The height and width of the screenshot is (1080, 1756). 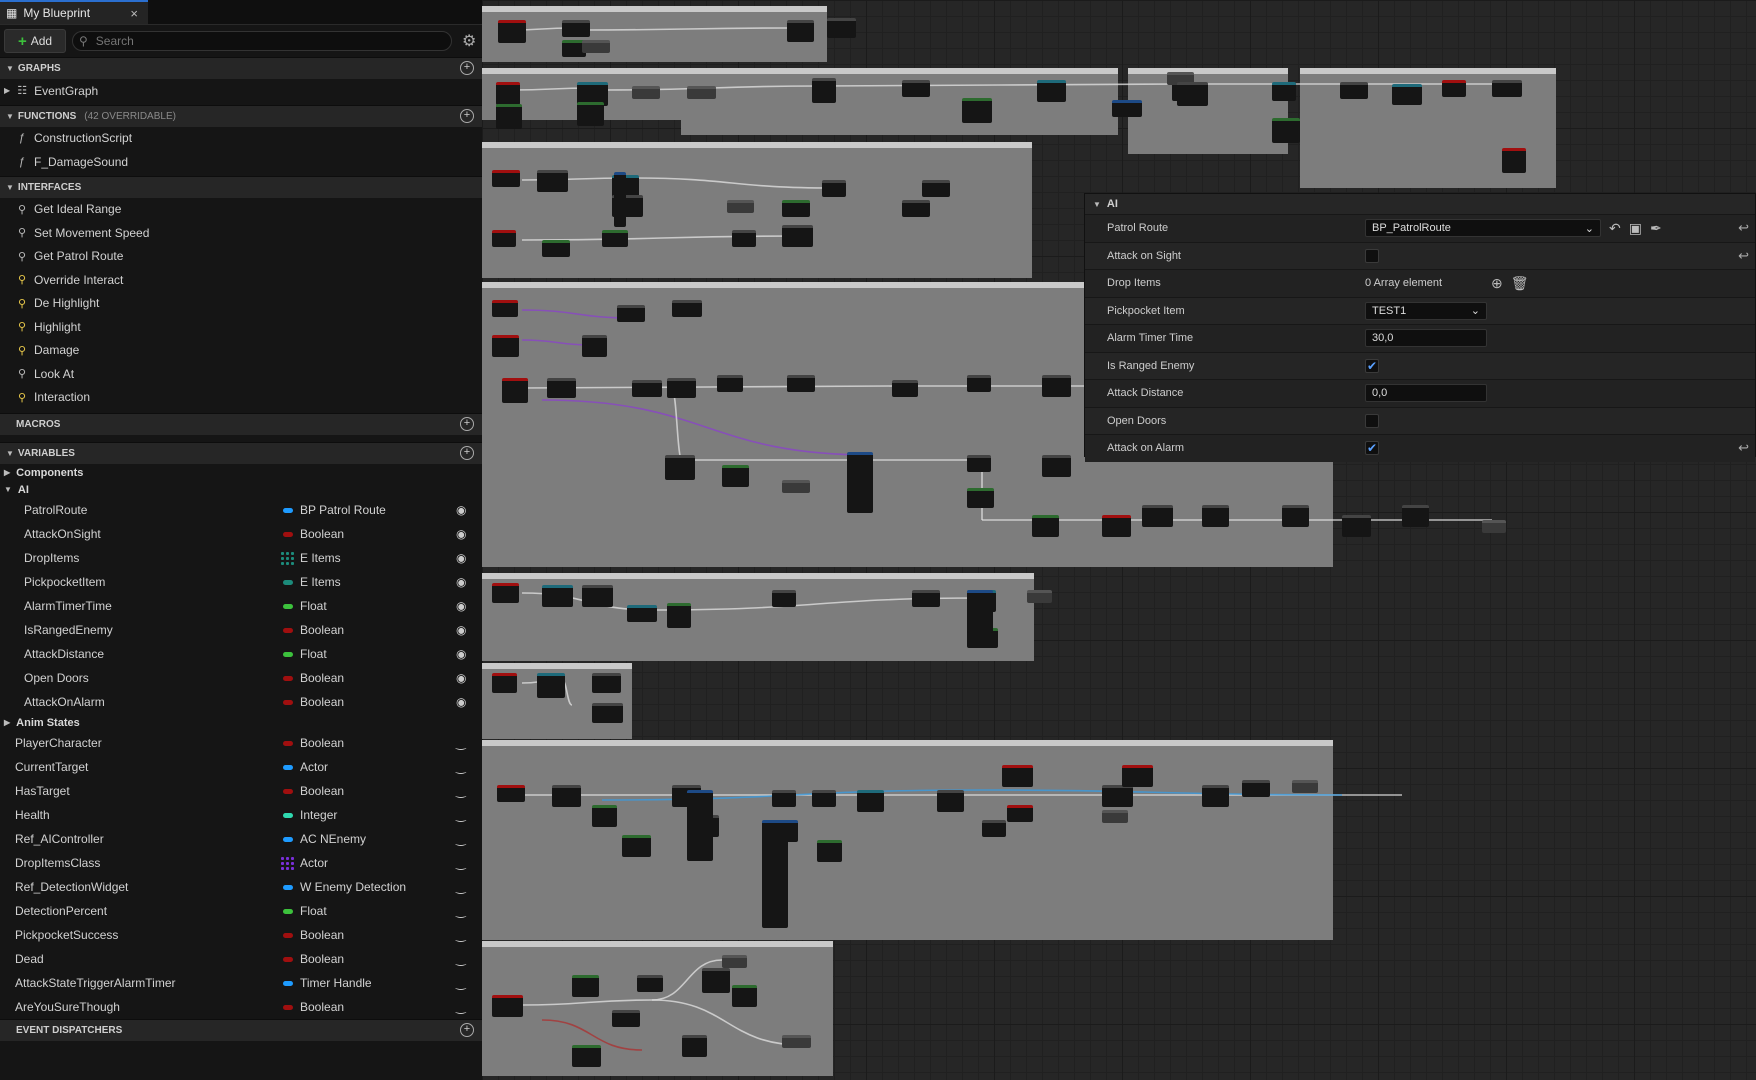 What do you see at coordinates (241, 863) in the screenshot?
I see `variable-item: DropItemsClass Actor ‿` at bounding box center [241, 863].